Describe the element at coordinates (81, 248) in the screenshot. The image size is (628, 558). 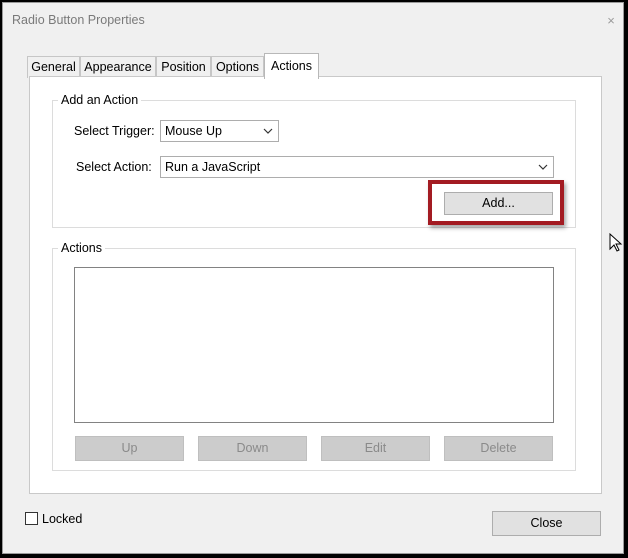
I see `actions-group-label: Actions` at that location.